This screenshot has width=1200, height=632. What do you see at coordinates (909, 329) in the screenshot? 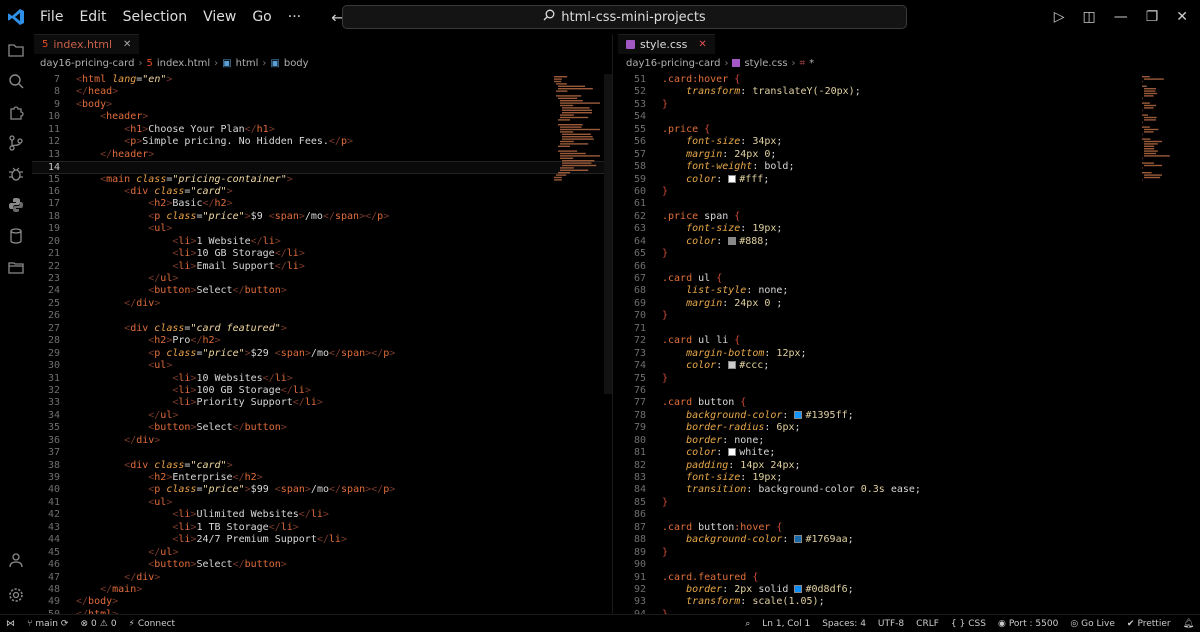
I see `code-line: 71` at bounding box center [909, 329].